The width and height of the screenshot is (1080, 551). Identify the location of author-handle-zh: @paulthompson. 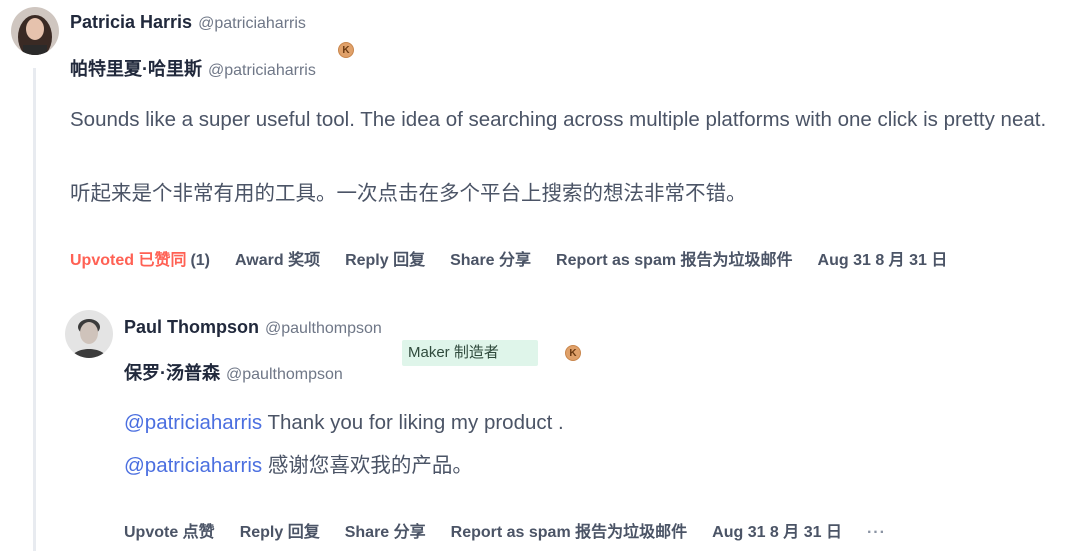
(284, 374).